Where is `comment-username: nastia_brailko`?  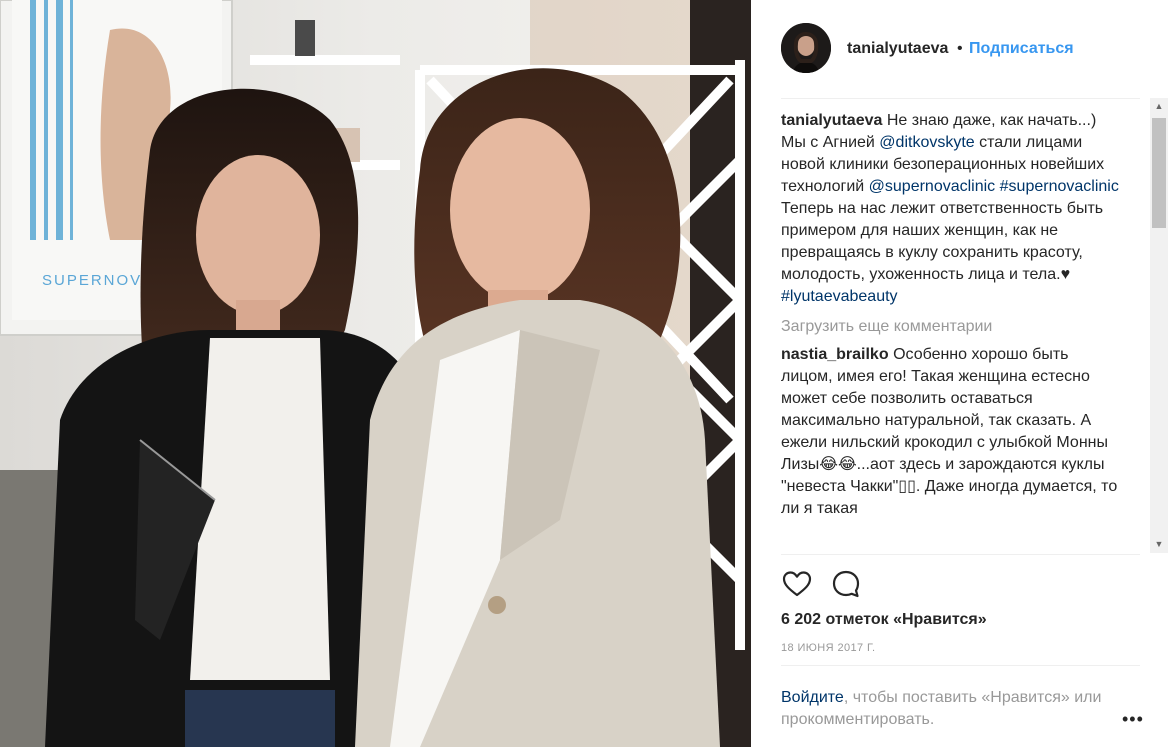 comment-username: nastia_brailko is located at coordinates (835, 354).